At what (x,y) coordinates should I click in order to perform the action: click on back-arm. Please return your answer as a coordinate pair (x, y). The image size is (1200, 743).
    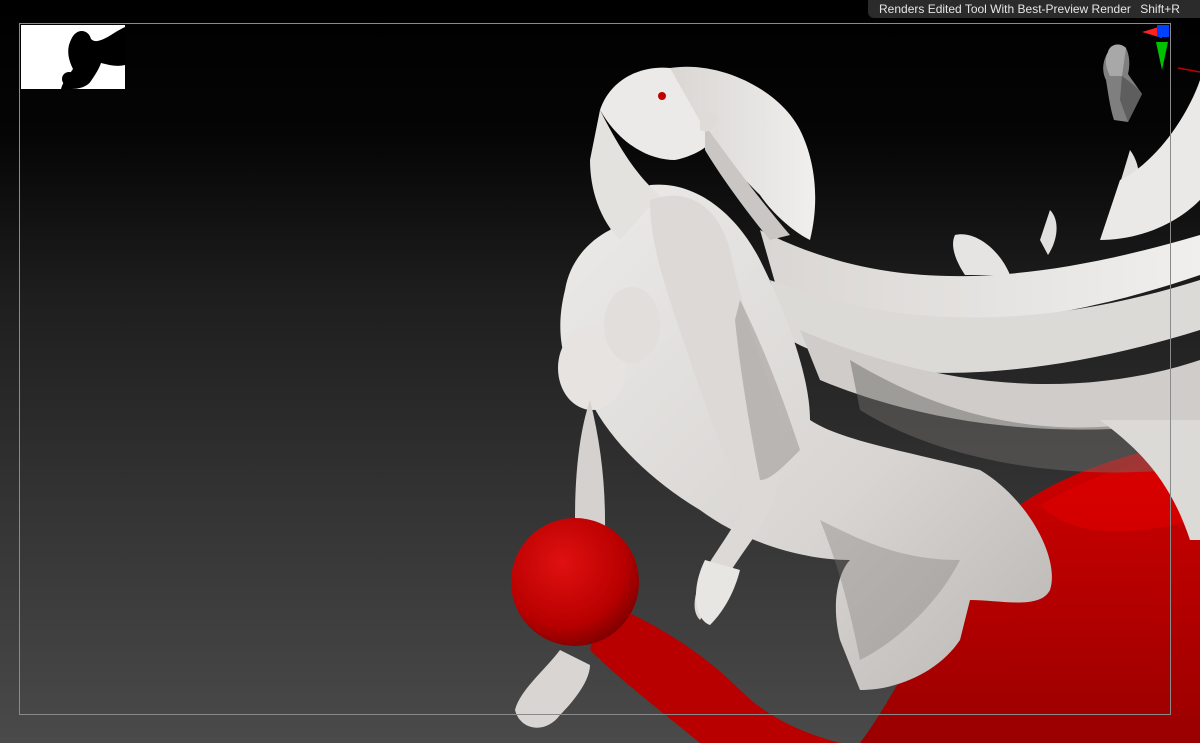
    Looking at the image, I should click on (552, 689).